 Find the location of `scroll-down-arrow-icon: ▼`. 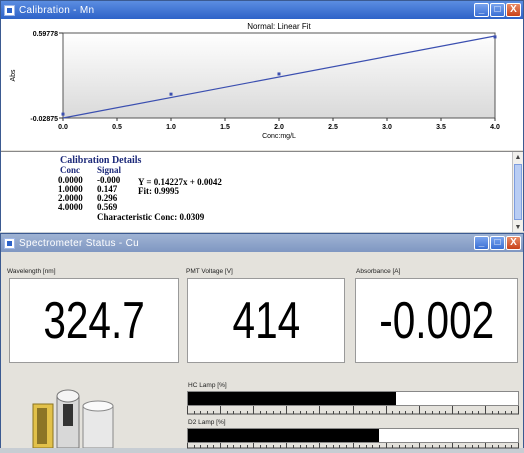

scroll-down-arrow-icon: ▼ is located at coordinates (518, 227).